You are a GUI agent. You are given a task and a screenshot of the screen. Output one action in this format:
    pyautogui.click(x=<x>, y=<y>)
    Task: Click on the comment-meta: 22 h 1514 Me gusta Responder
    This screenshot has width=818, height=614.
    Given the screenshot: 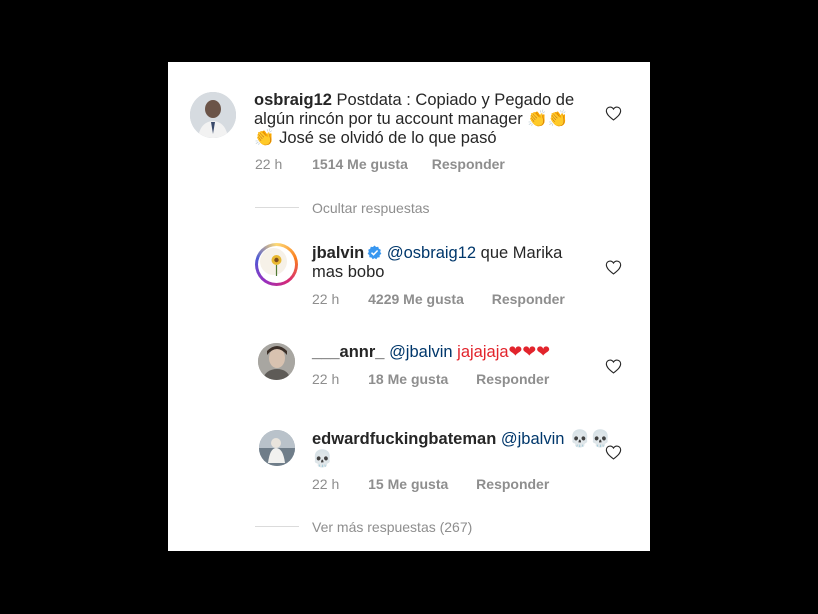 What is the action you would take?
    pyautogui.click(x=380, y=164)
    